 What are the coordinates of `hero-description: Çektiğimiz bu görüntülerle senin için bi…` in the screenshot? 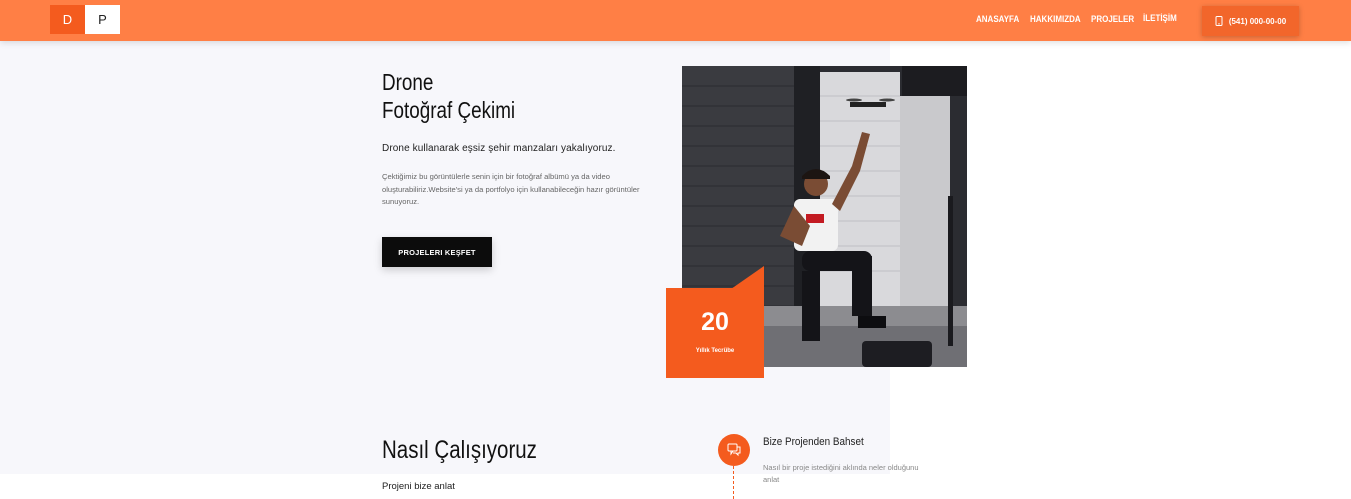 It's located at (511, 189).